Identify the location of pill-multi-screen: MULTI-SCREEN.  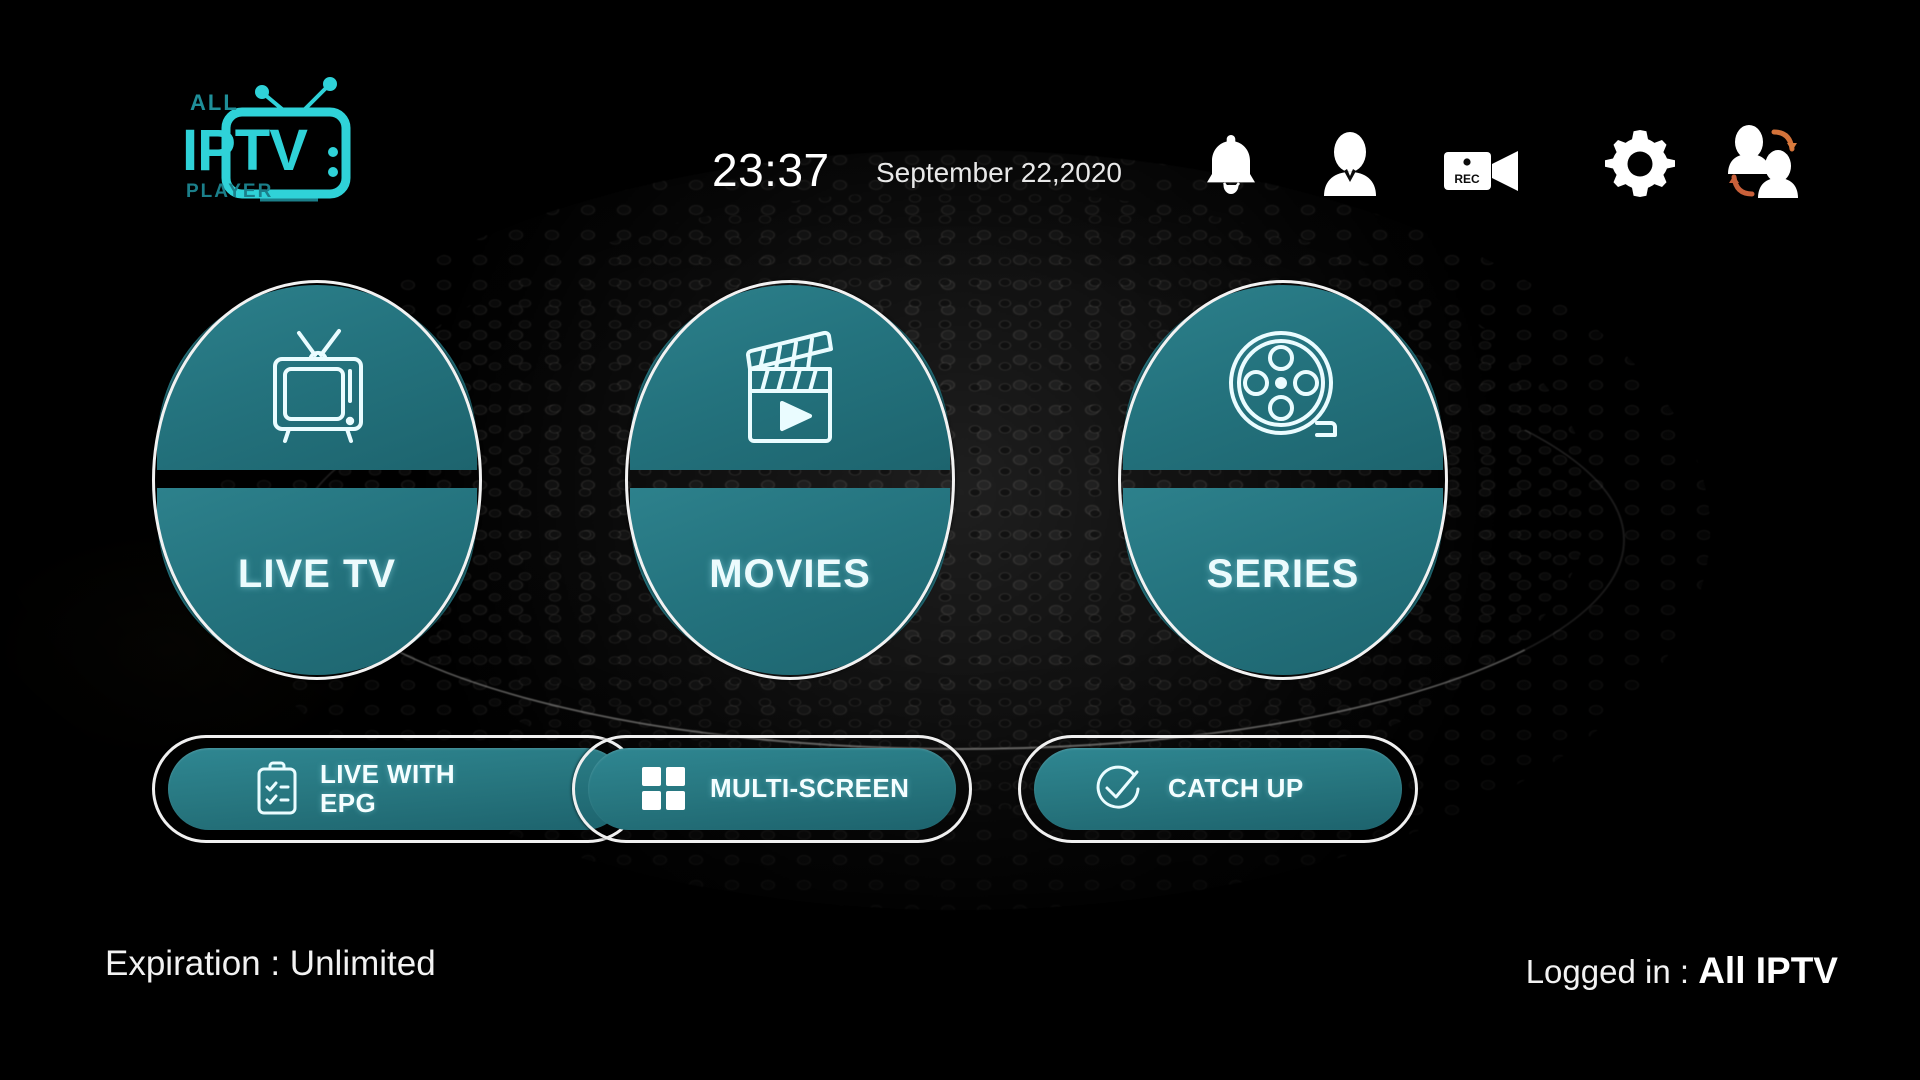
(772, 789).